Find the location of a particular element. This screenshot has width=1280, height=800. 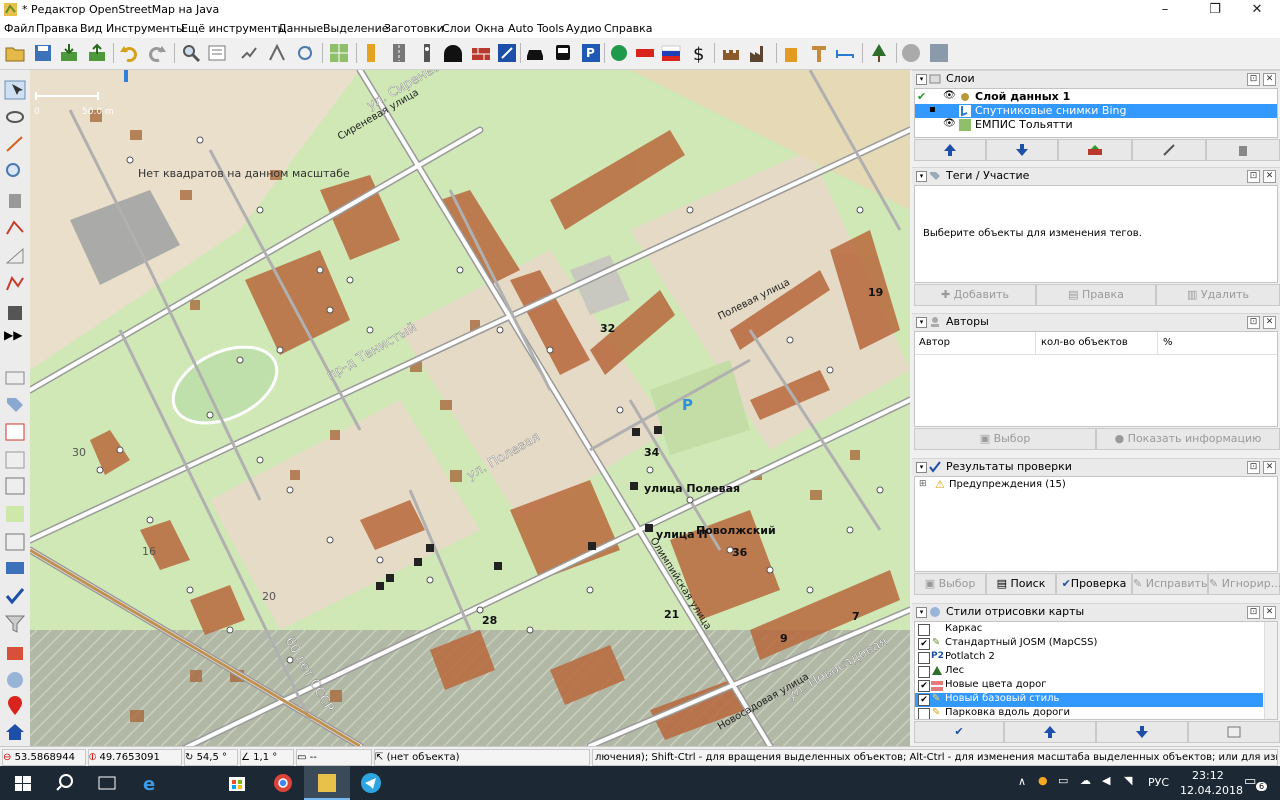

delete-layer-button is located at coordinates (1243, 150).